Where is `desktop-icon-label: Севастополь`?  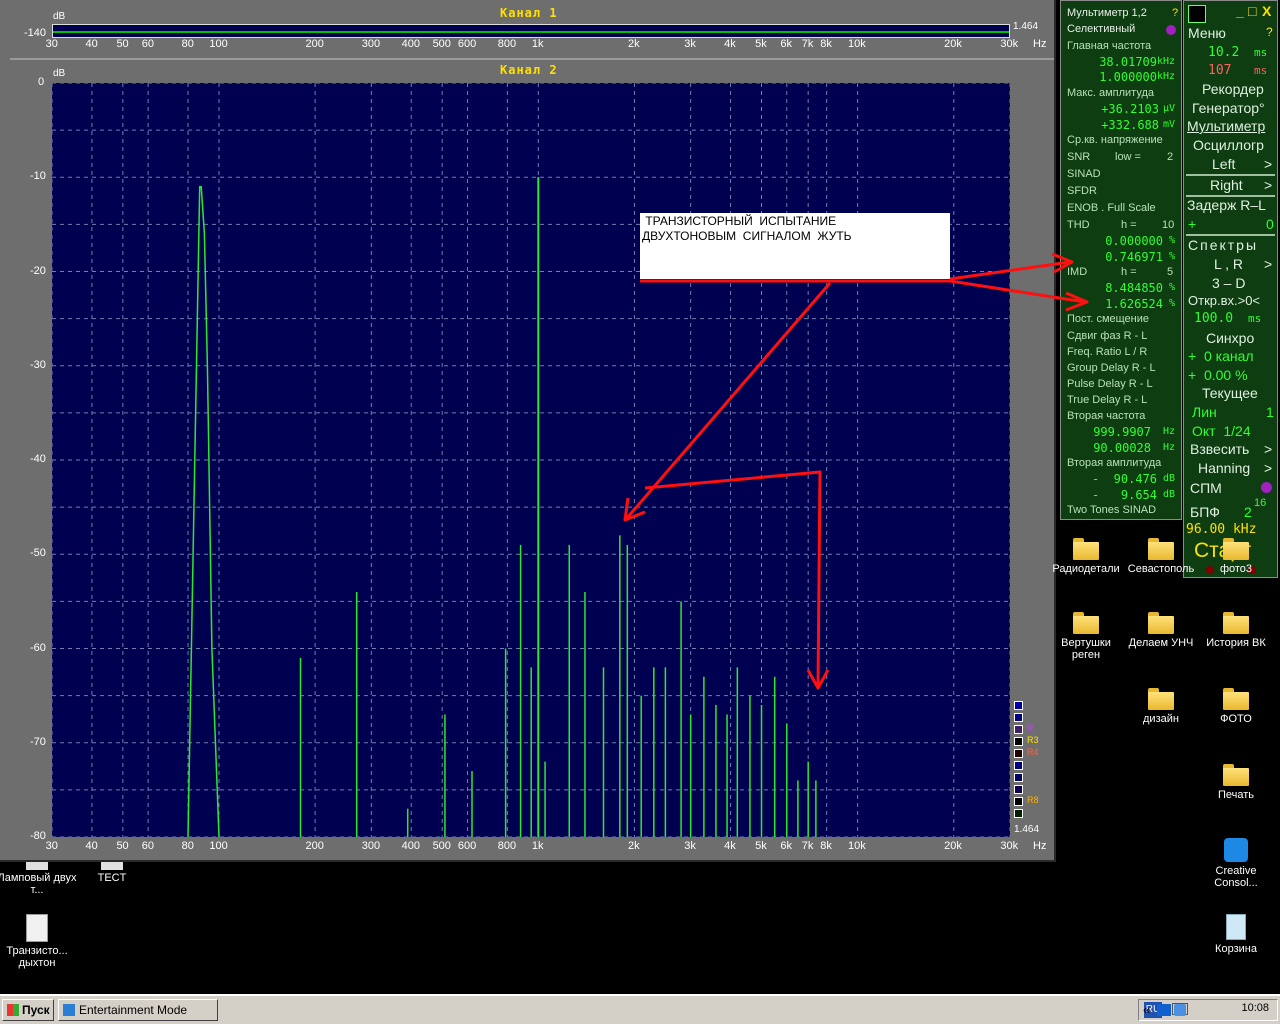 desktop-icon-label: Севастополь is located at coordinates (1161, 569).